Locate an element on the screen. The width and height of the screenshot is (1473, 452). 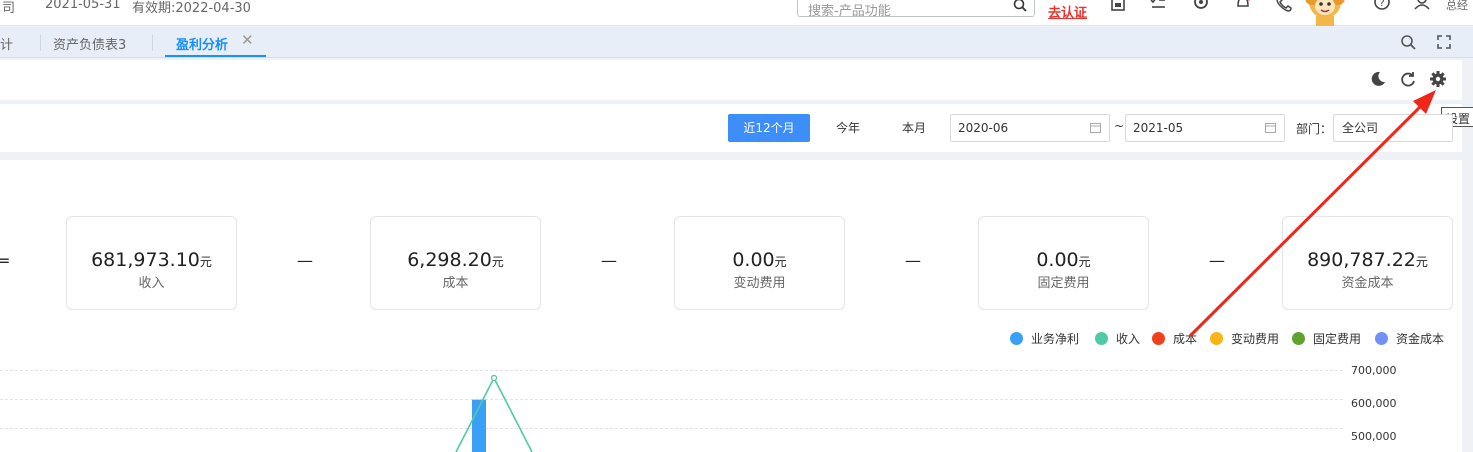
settings-gear-top-icon is located at coordinates (1201, 7).